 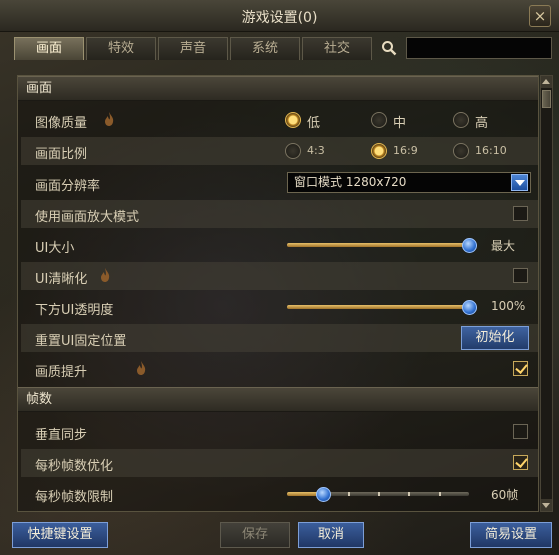 What do you see at coordinates (60, 535) in the screenshot?
I see `shortcut-settings-button: 快捷键设置` at bounding box center [60, 535].